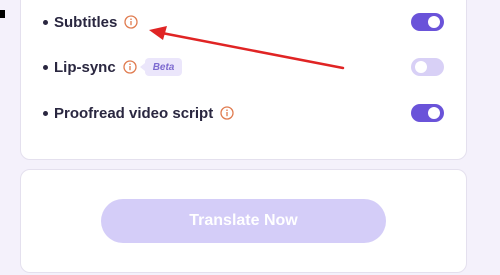 This screenshot has height=275, width=500. Describe the element at coordinates (243, 67) in the screenshot. I see `lip-sync-row: Lip-sync Beta` at that location.